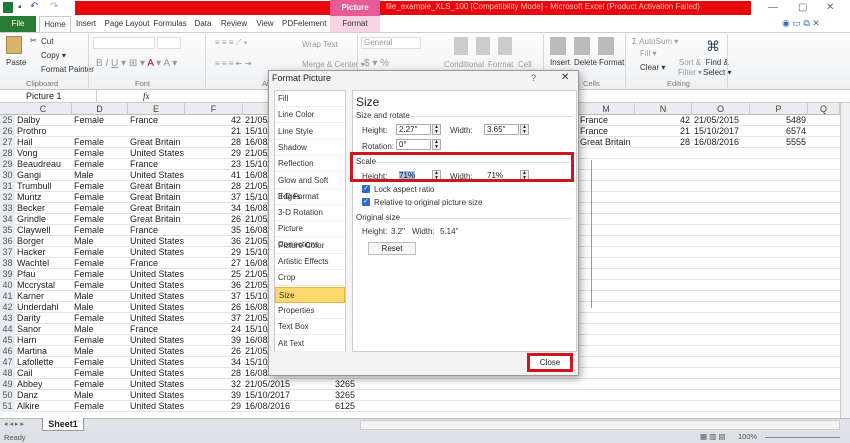  Describe the element at coordinates (304, 24) in the screenshot. I see `tab-pdfelement: PDFelement` at that location.